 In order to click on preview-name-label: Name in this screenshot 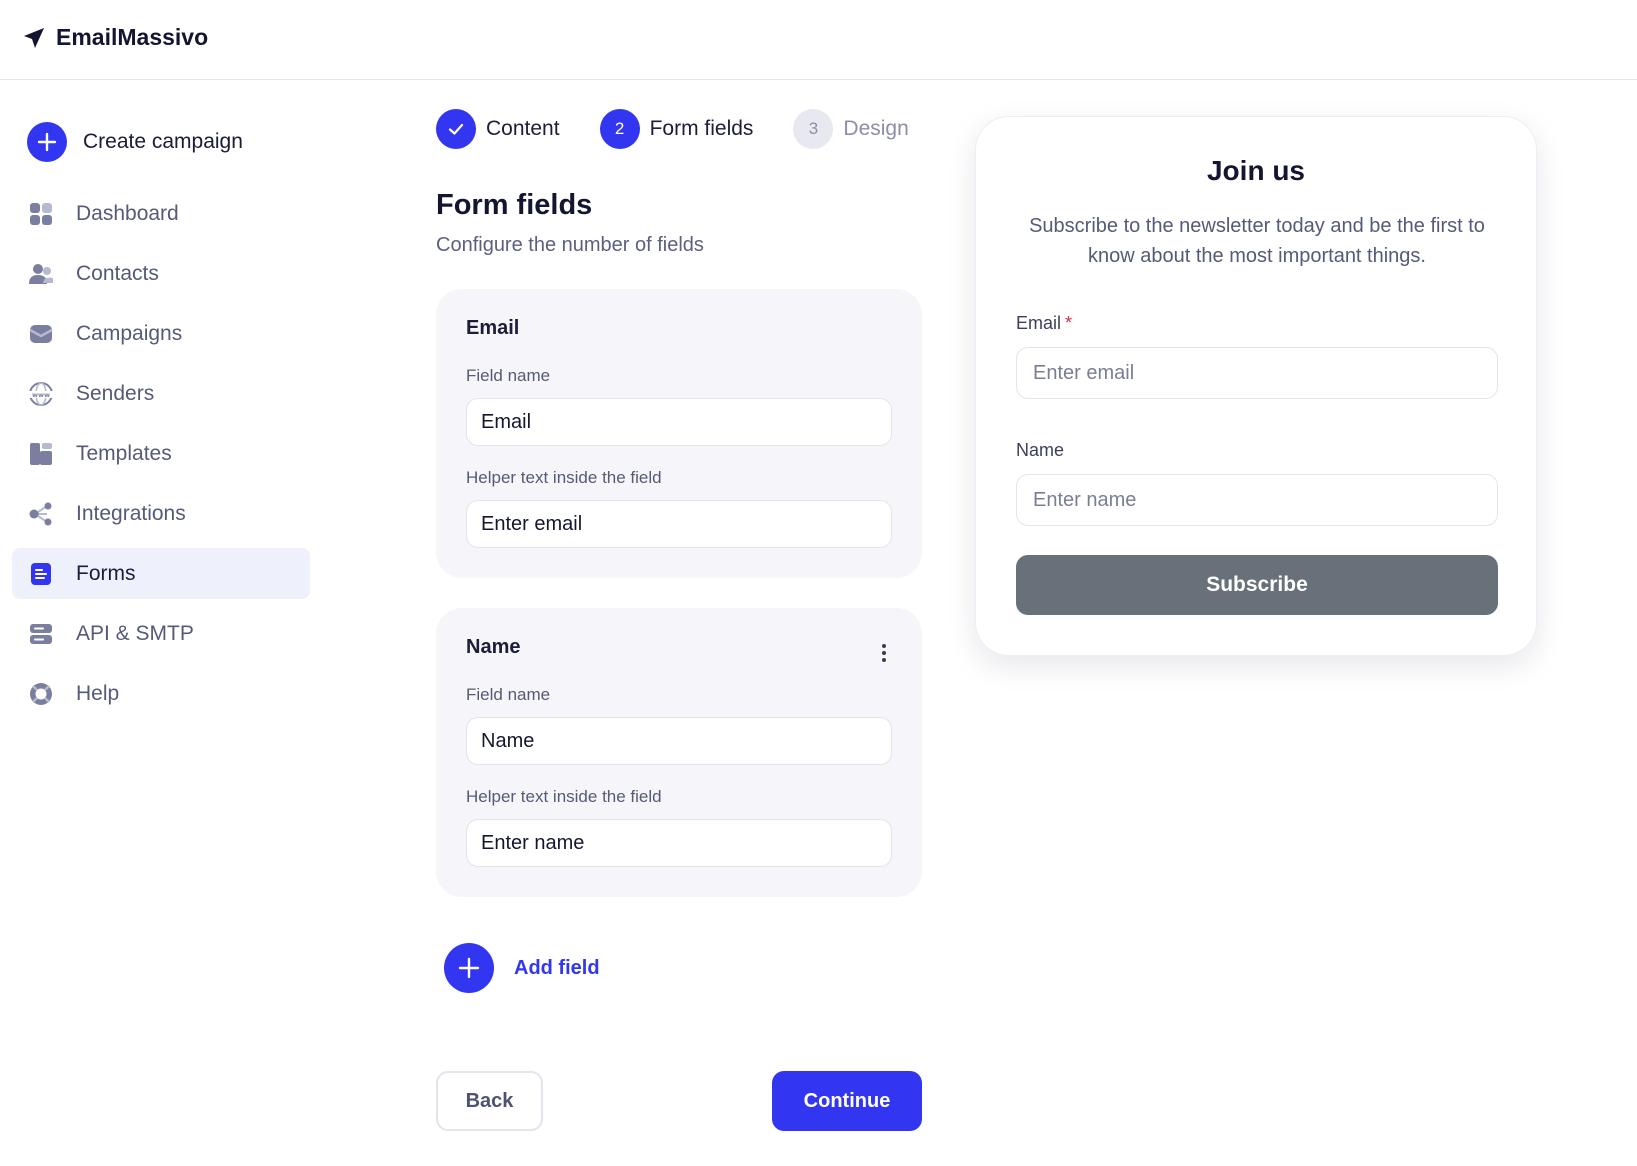, I will do `click(1040, 450)`.